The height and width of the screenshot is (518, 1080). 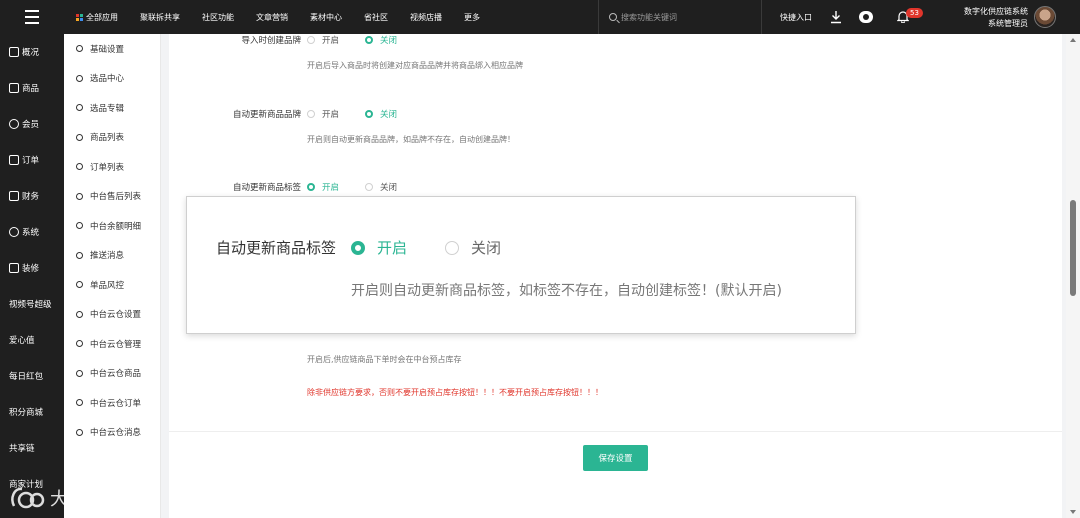 What do you see at coordinates (32, 17) in the screenshot?
I see `hamburger-icon` at bounding box center [32, 17].